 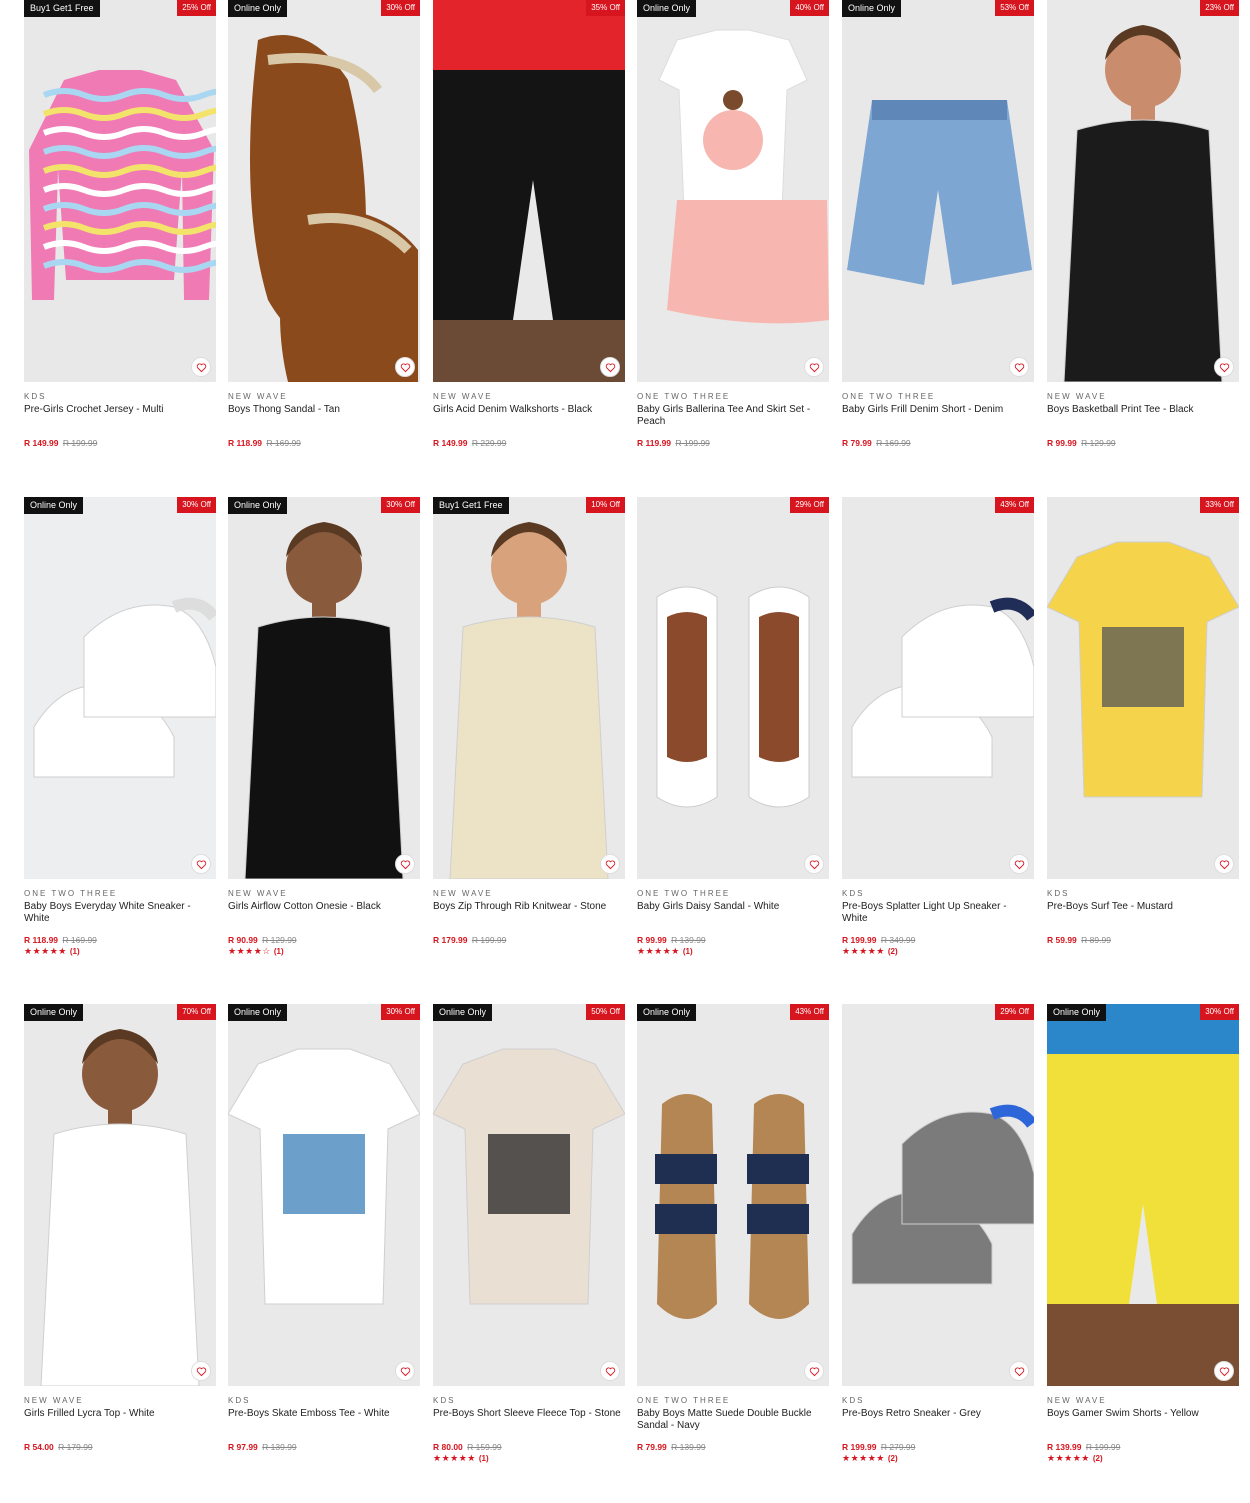 I want to click on product-image: Online Only 53% Off, so click(x=938, y=191).